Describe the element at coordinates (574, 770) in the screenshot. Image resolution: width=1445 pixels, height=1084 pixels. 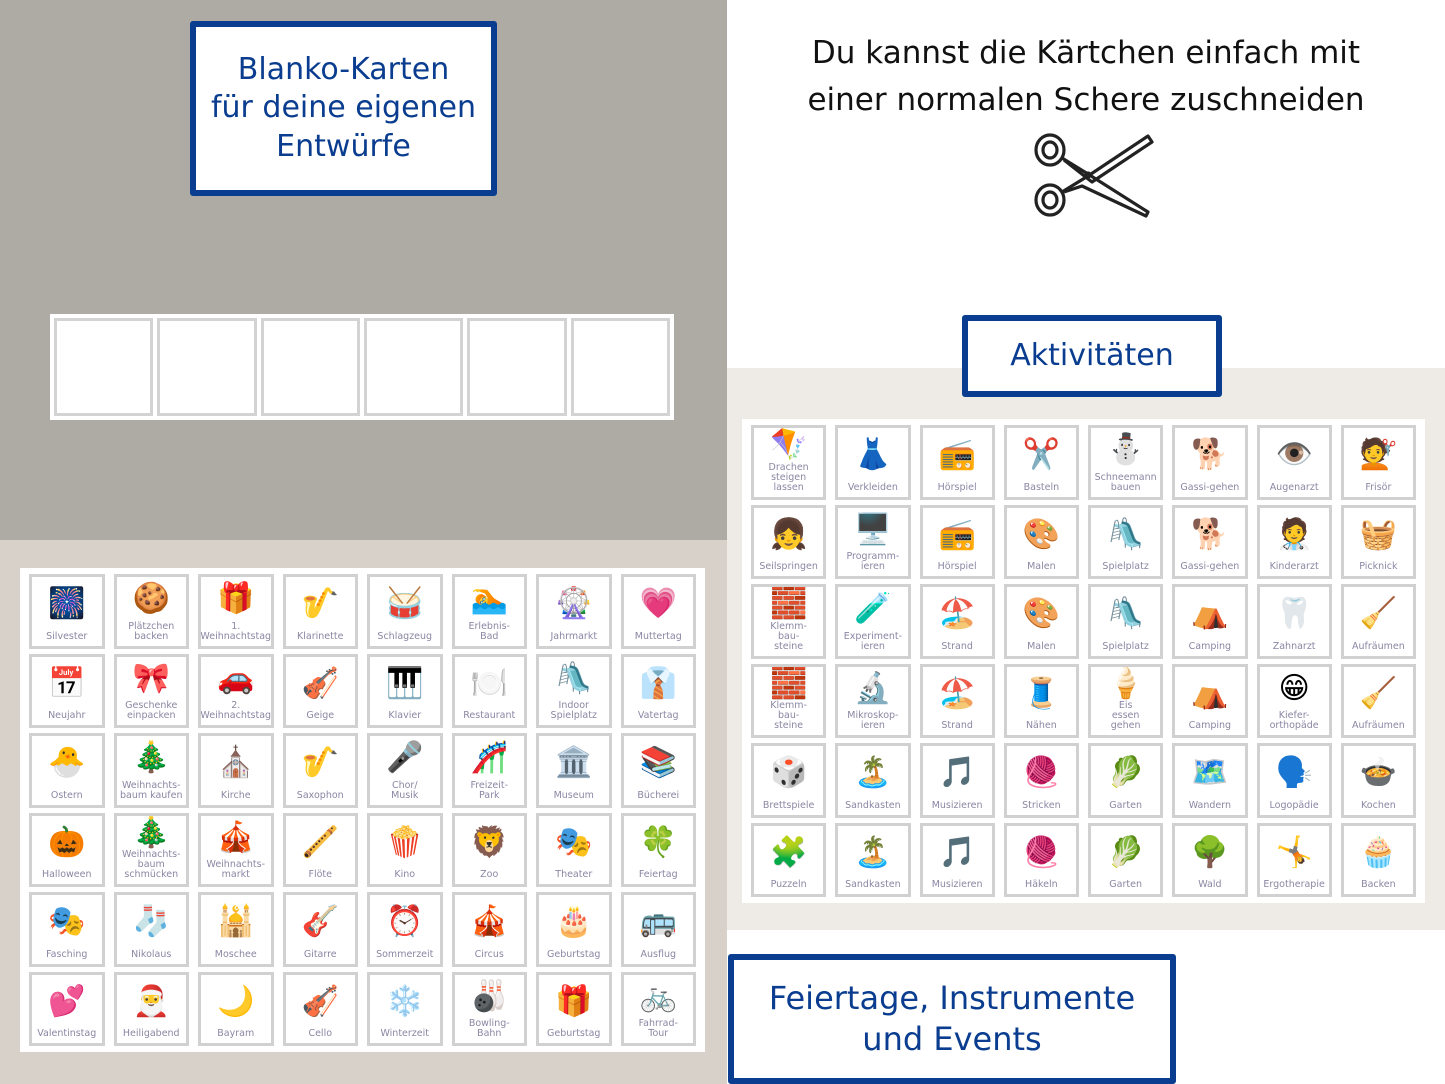
I see `picture-card: 🏛️ Museum` at that location.